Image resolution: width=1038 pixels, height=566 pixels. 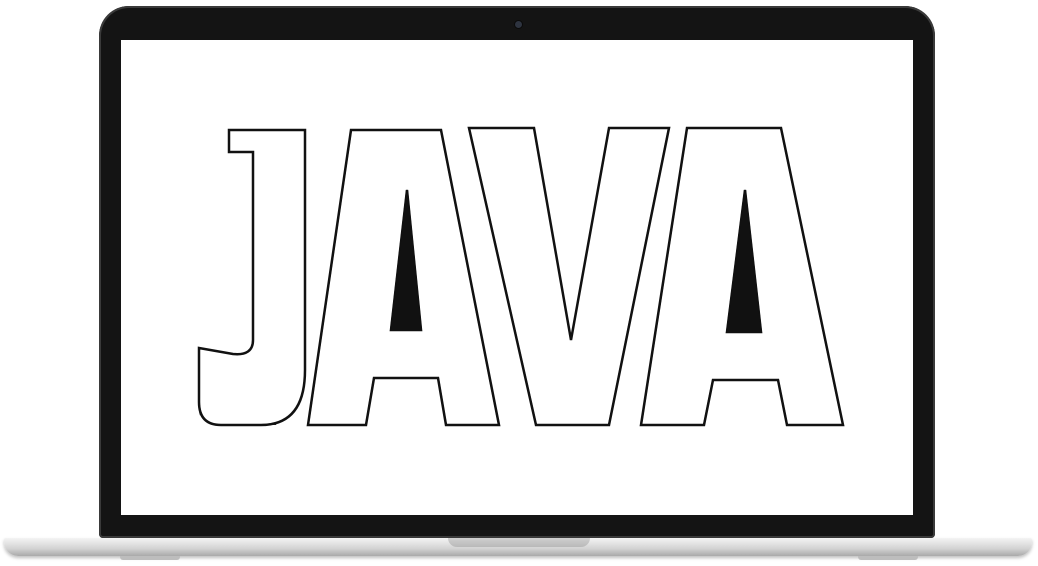 I want to click on laptop-foot-right, so click(x=888, y=558).